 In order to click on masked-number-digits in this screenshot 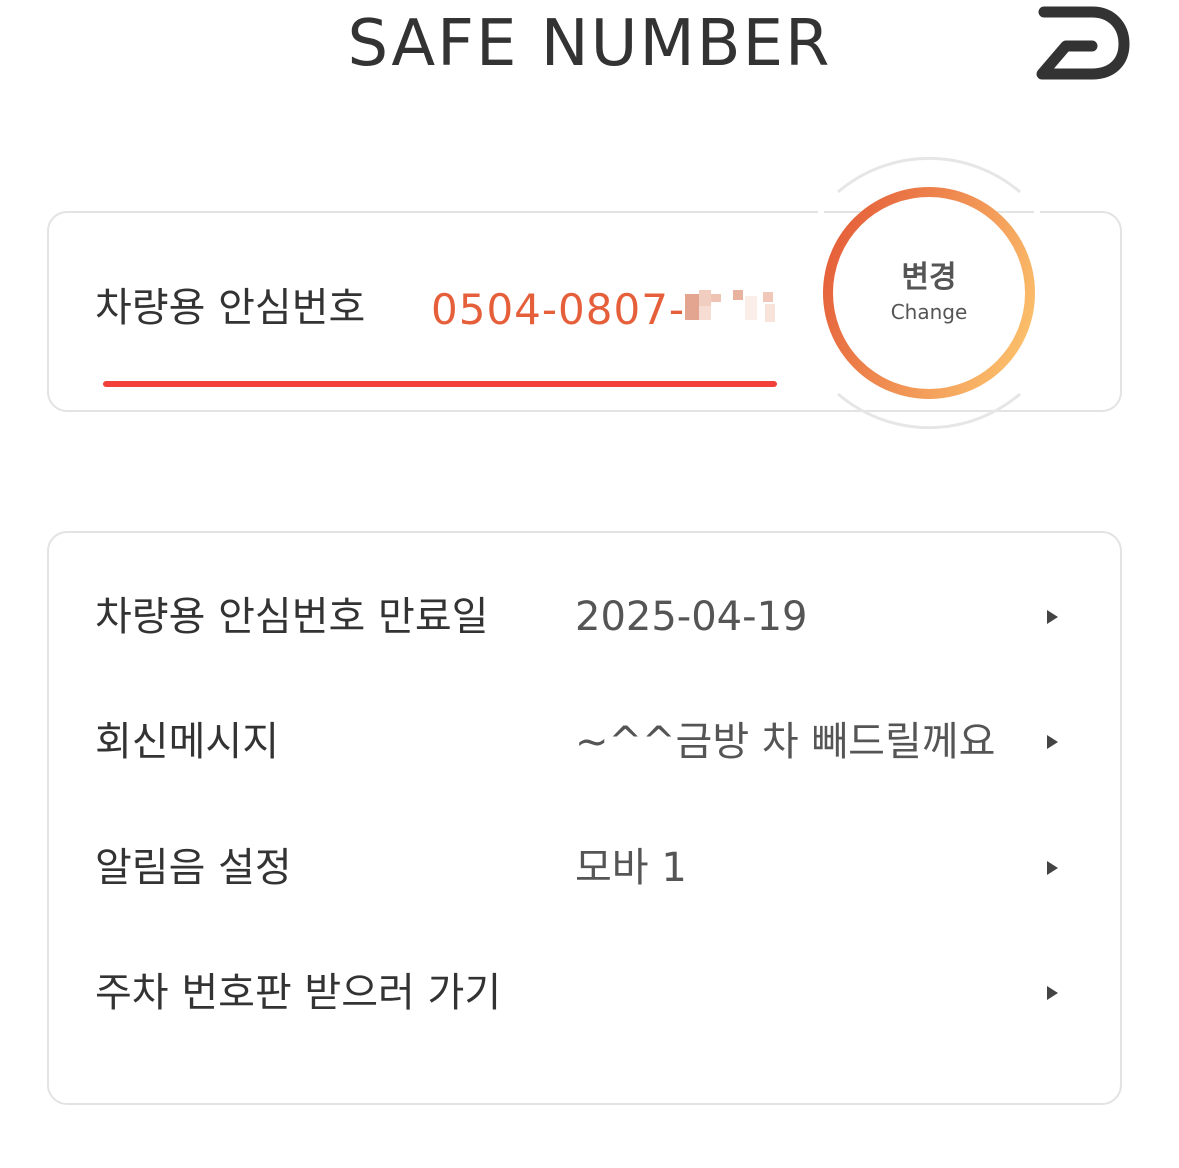, I will do `click(731, 307)`.